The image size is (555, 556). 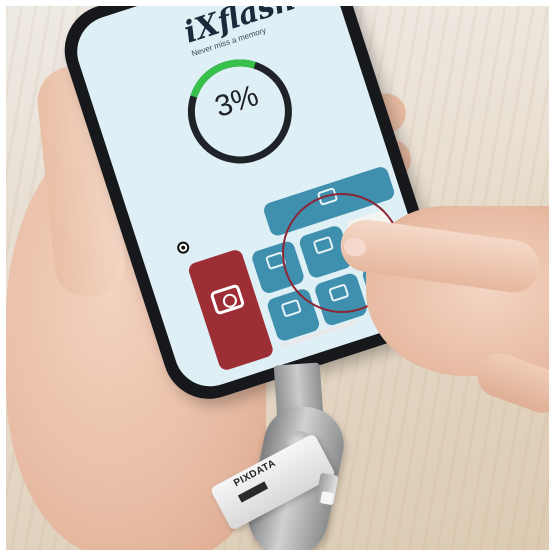 What do you see at coordinates (239, 28) in the screenshot?
I see `app-brand: iXflash` at bounding box center [239, 28].